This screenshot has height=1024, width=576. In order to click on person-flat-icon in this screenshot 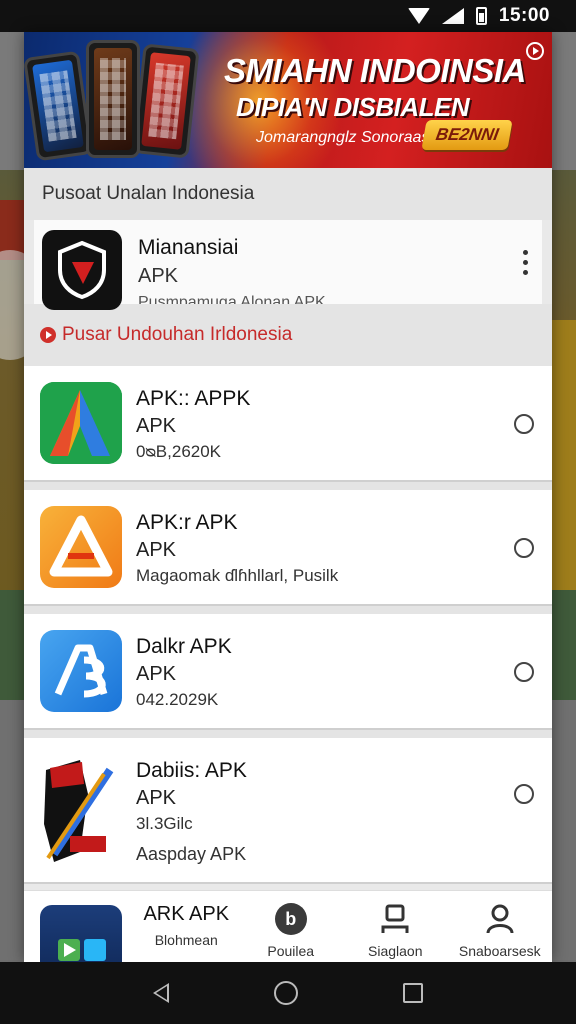, I will do `click(395, 918)`.